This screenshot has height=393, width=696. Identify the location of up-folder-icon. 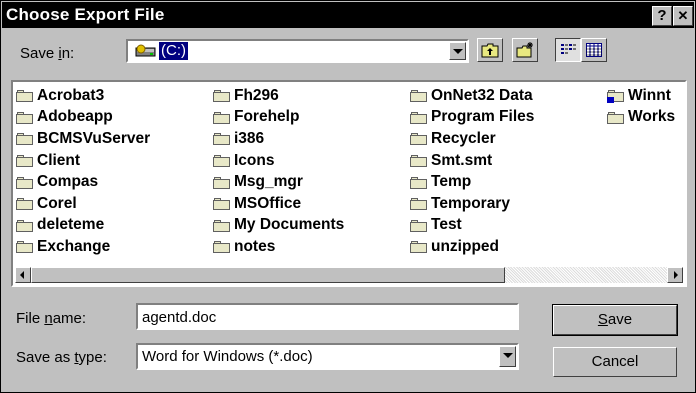
(490, 52).